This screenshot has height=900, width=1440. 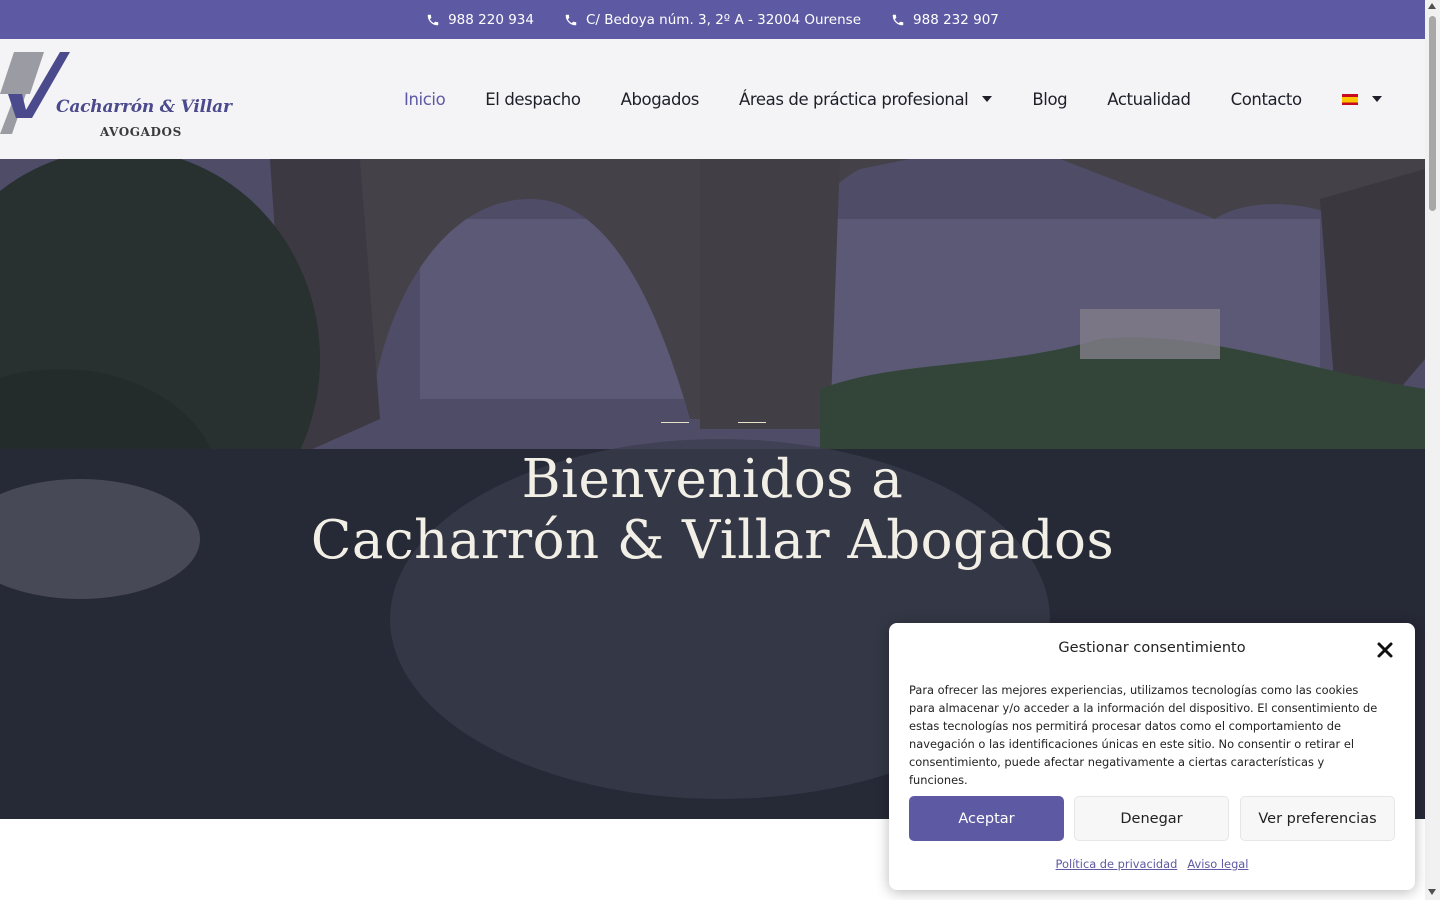 I want to click on phone-1-text: 988 220 934, so click(x=491, y=19).